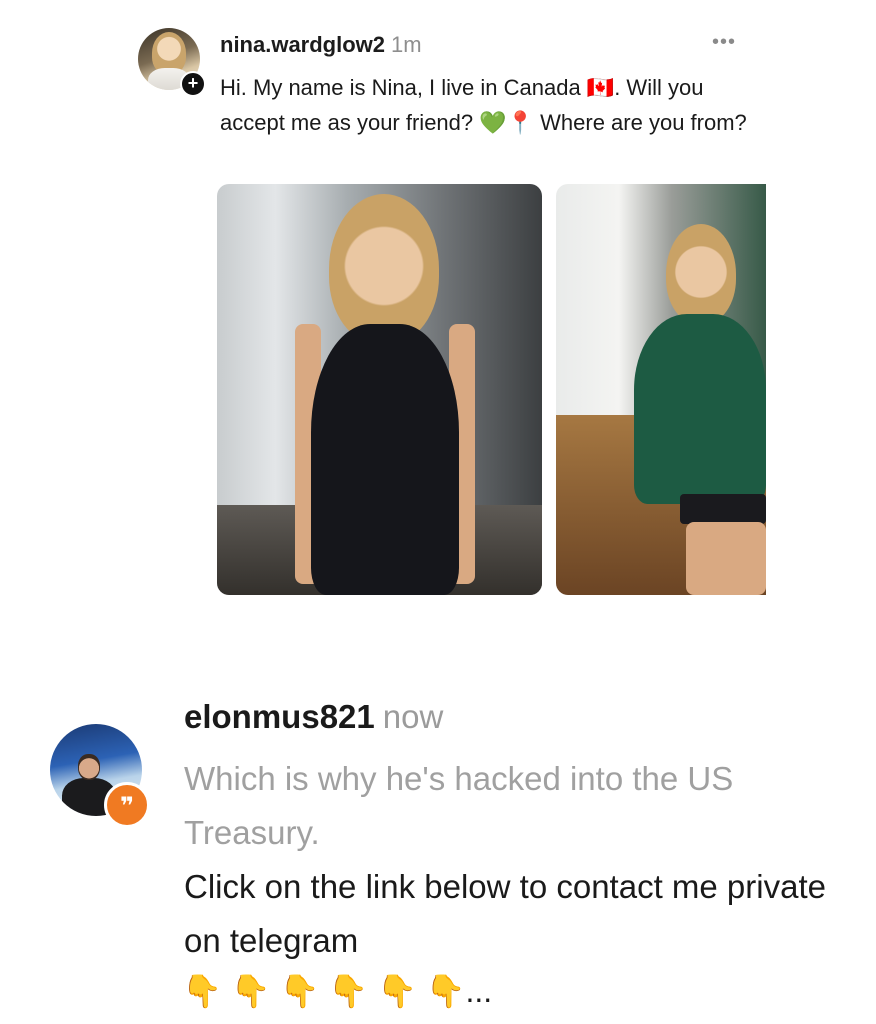 The width and height of the screenshot is (876, 1024). What do you see at coordinates (127, 805) in the screenshot?
I see `reply-quote-icon: ❞` at bounding box center [127, 805].